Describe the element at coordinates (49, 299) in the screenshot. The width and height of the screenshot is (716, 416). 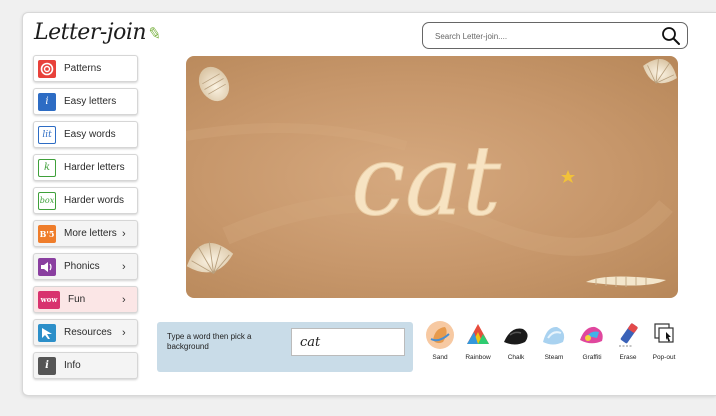
I see `wow-icon: wow` at that location.